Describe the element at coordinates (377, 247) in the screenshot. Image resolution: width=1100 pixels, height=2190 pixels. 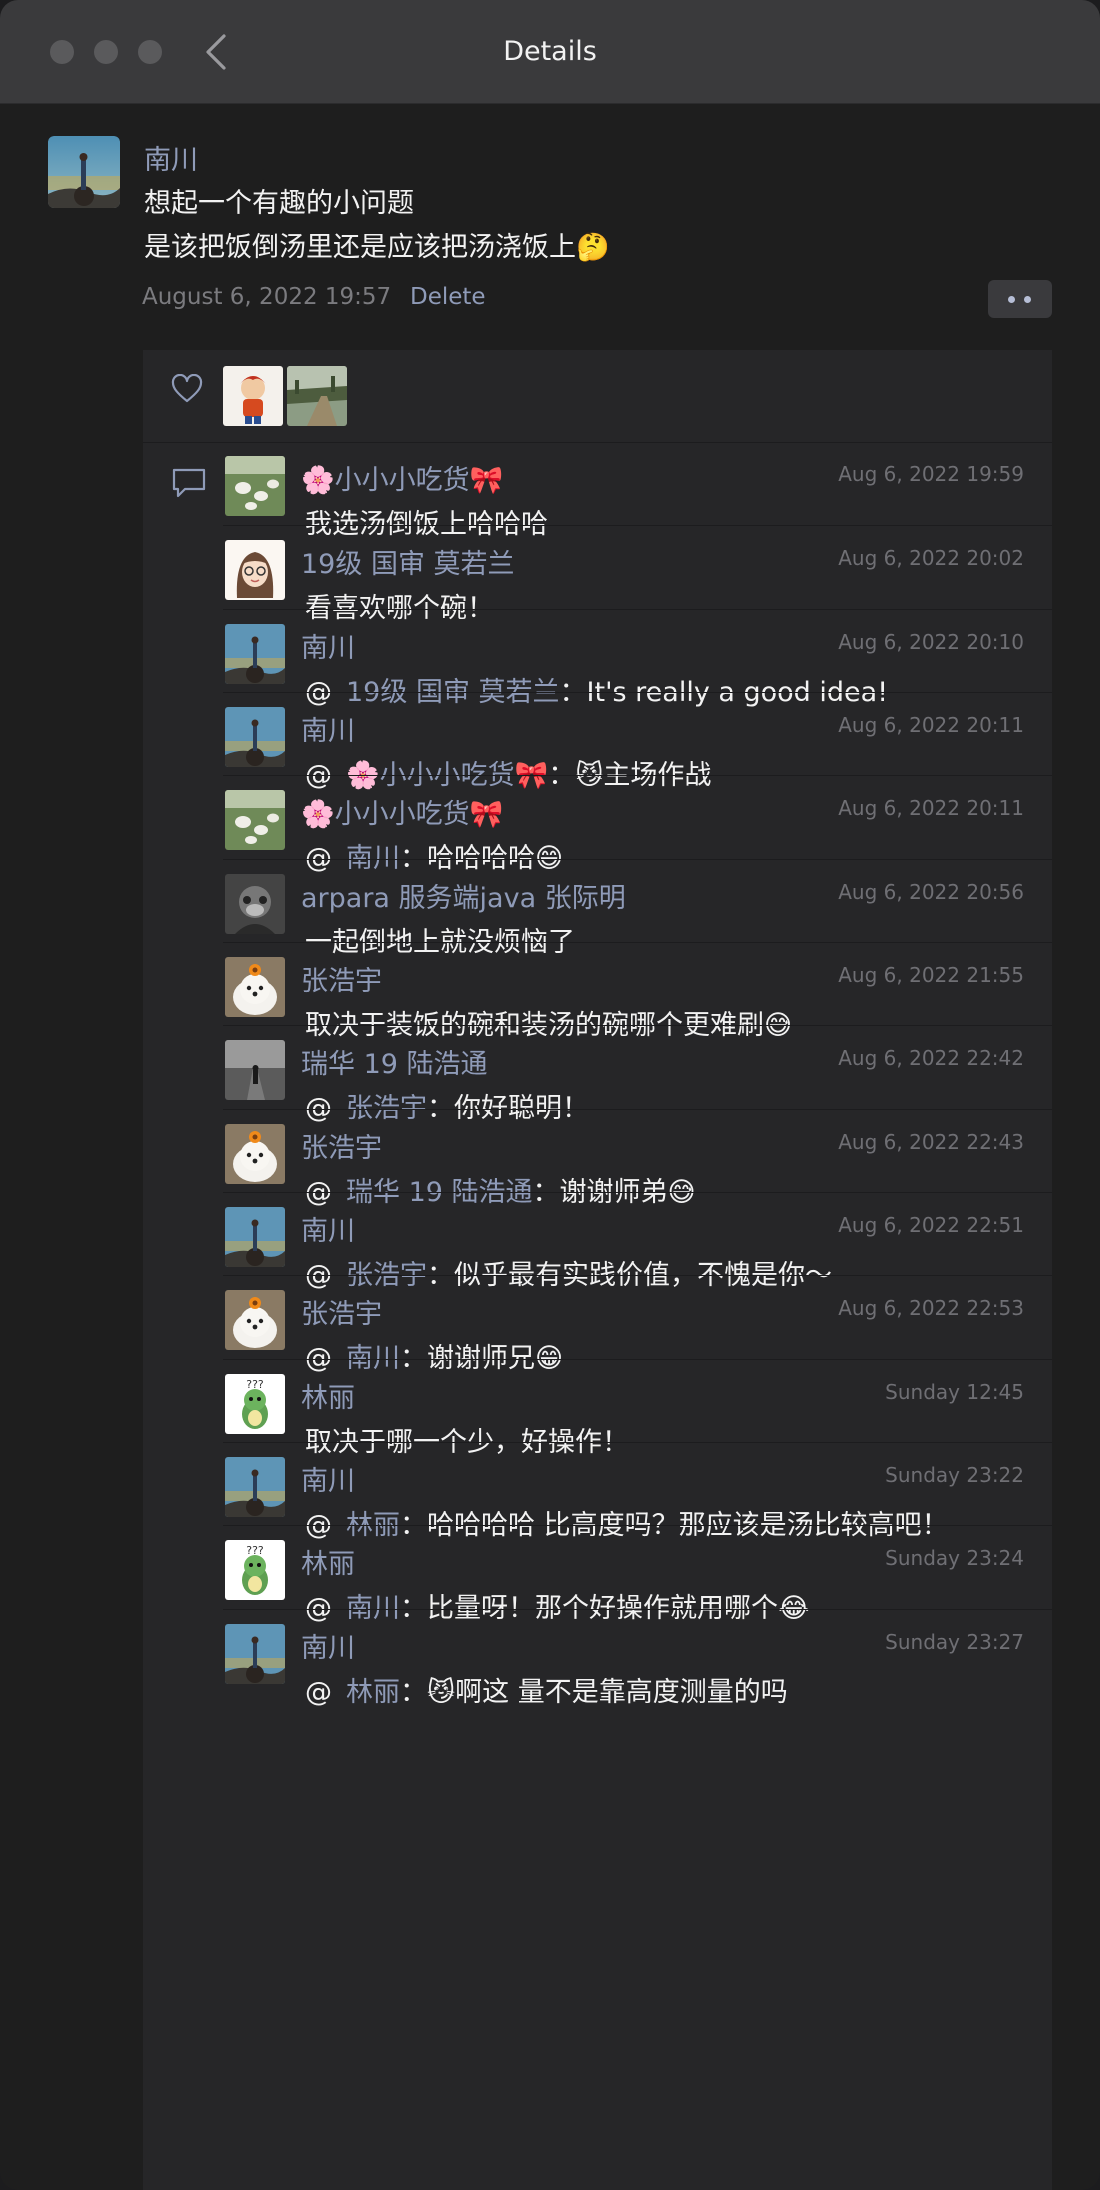
I see `post-line: 是该把饭倒汤里还是应该把汤浇饭上🤔` at that location.